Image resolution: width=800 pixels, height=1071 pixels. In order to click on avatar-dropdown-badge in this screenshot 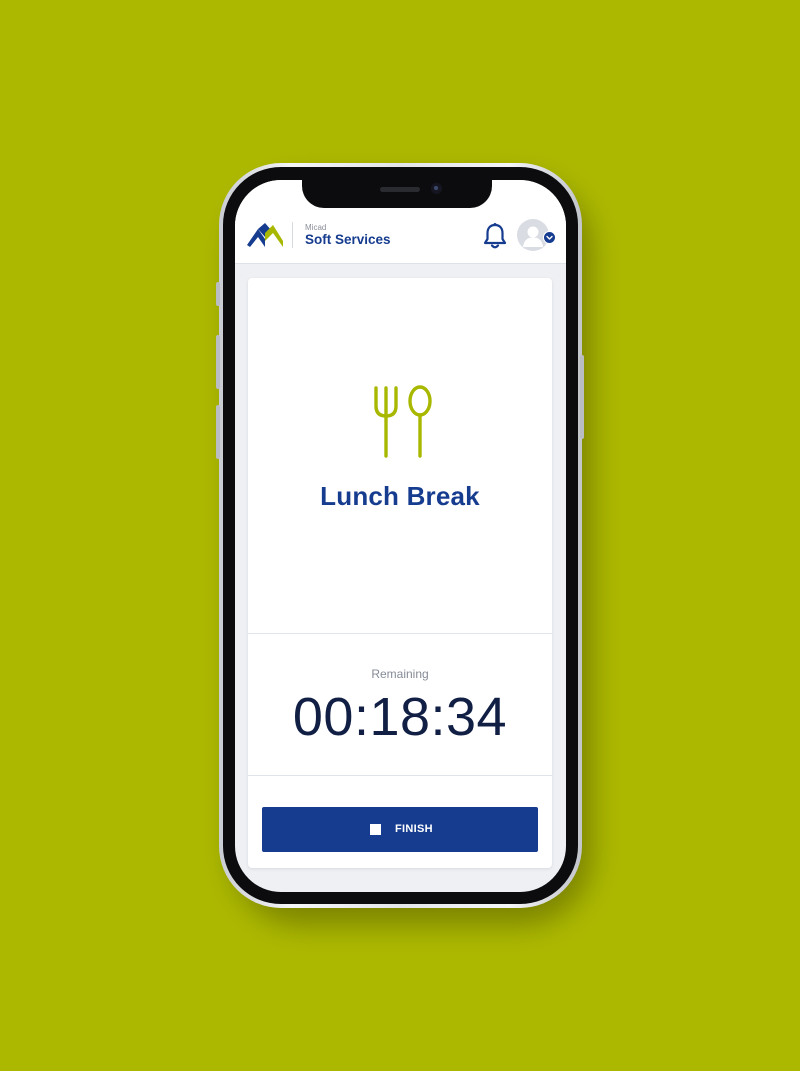, I will do `click(549, 237)`.